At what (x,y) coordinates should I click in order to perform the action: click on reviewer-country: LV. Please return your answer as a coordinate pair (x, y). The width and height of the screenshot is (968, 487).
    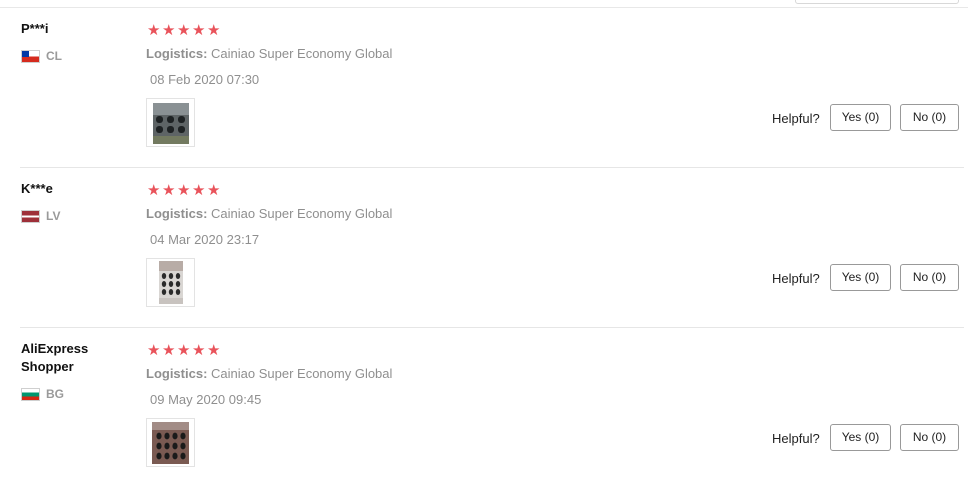
    Looking at the image, I should click on (40, 216).